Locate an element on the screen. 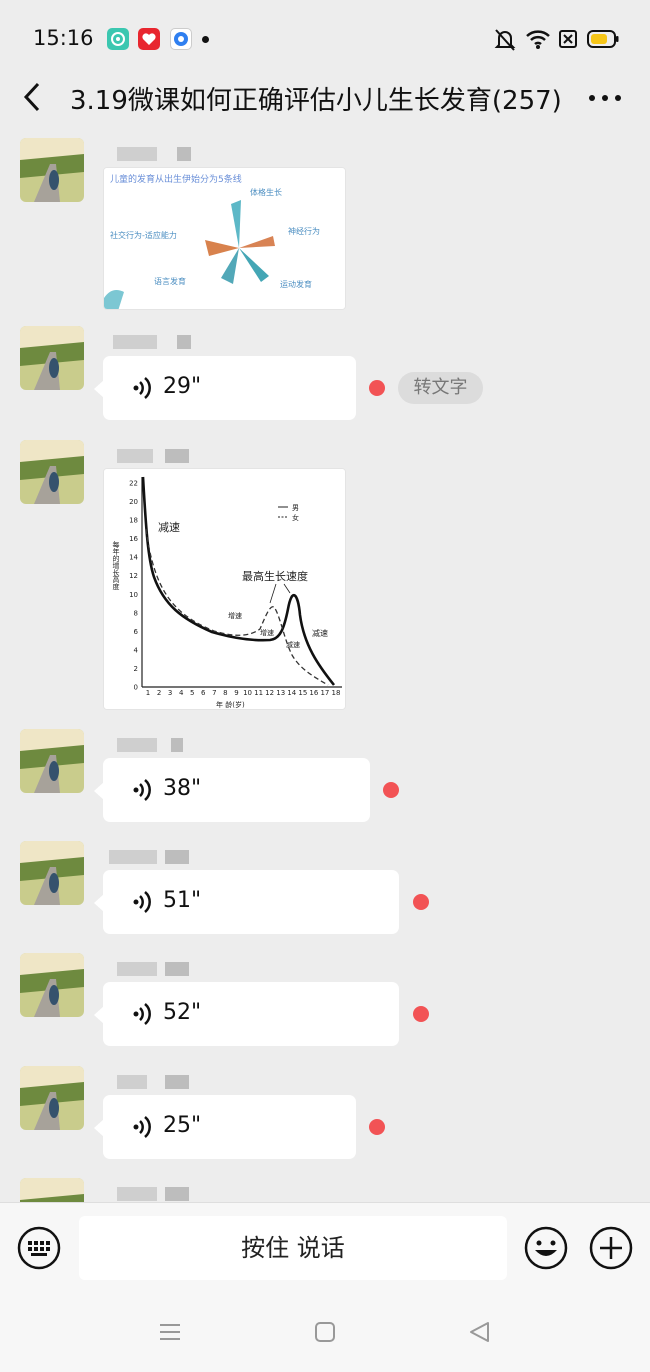 The width and height of the screenshot is (650, 1372). wifi-icon is located at coordinates (538, 39).